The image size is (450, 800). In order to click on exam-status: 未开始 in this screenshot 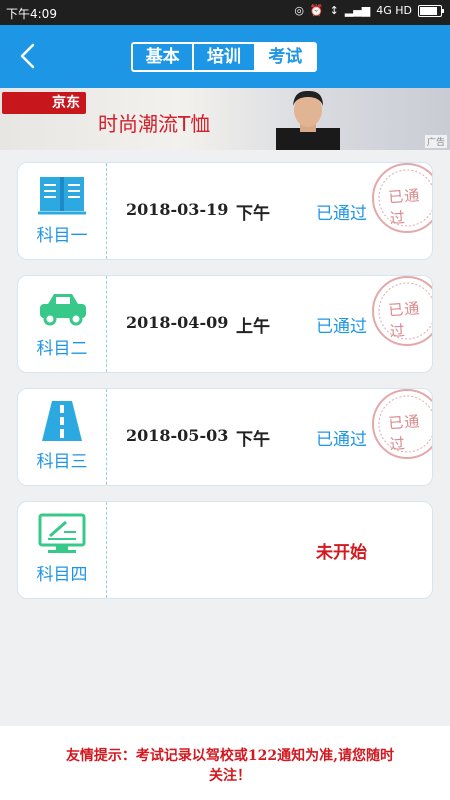, I will do `click(341, 553)`.